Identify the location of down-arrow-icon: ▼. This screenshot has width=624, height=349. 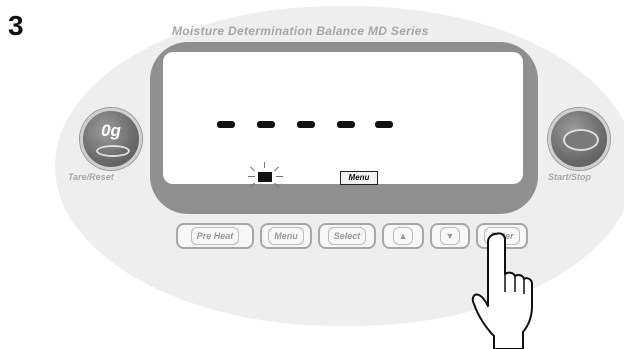
(450, 236).